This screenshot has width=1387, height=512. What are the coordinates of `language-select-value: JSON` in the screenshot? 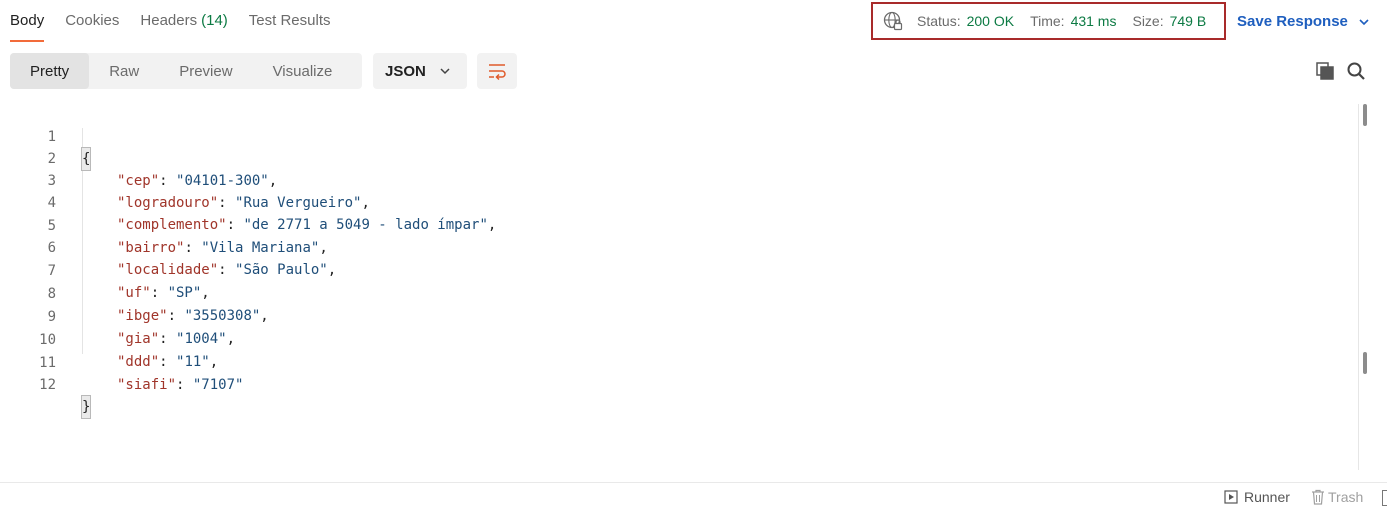 It's located at (405, 71).